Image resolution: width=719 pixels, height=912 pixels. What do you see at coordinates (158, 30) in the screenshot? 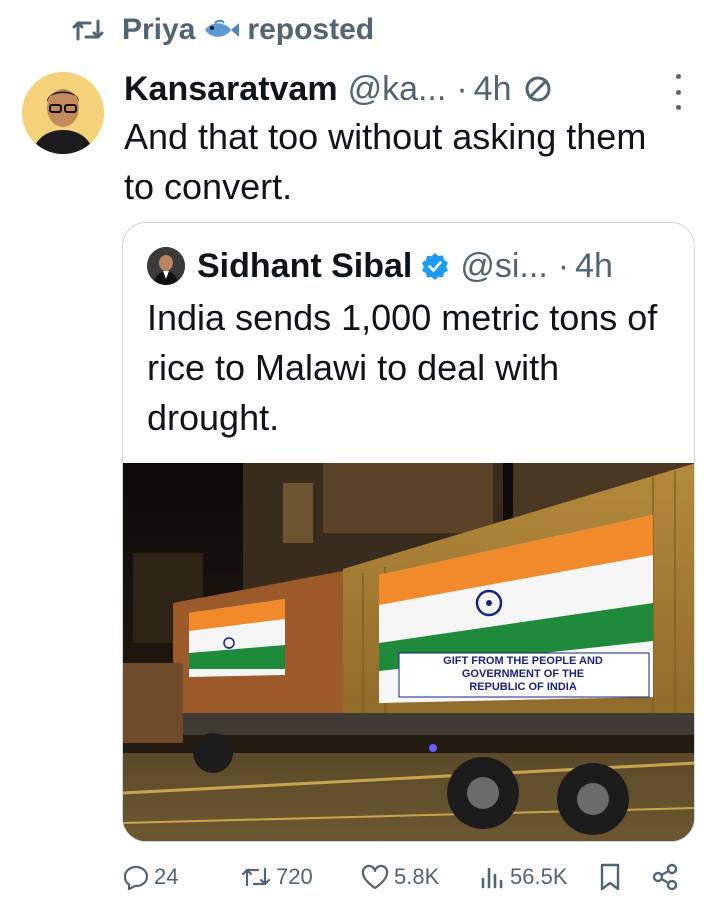
I see `reposter-name: Priya` at bounding box center [158, 30].